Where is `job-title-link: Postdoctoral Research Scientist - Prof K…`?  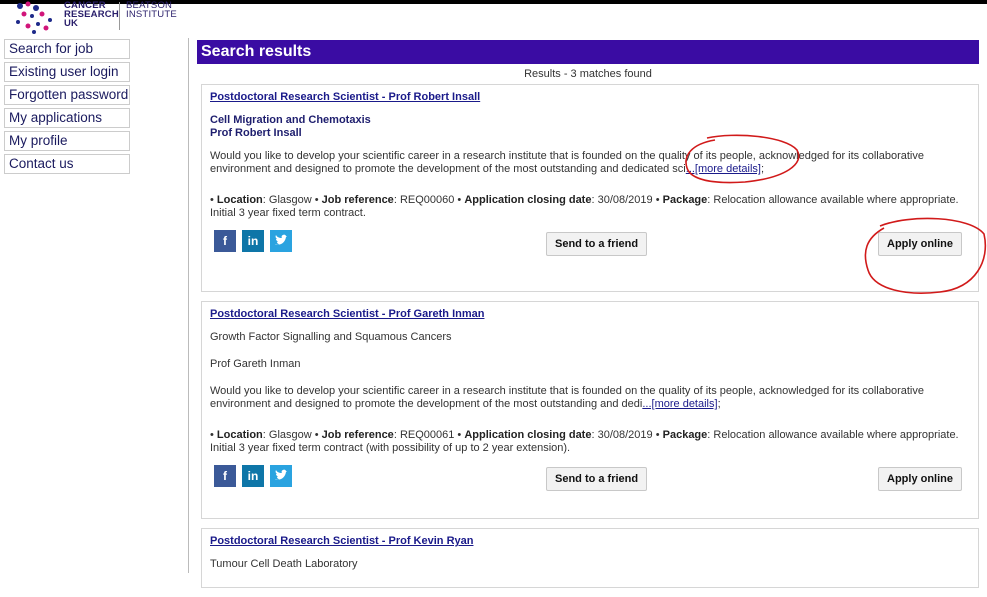 job-title-link: Postdoctoral Research Scientist - Prof K… is located at coordinates (341, 541).